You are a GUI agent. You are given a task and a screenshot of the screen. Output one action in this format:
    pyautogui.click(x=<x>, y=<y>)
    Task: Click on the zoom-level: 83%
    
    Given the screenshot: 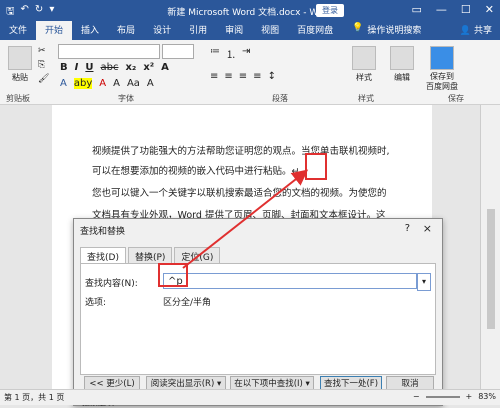 What is the action you would take?
    pyautogui.click(x=487, y=396)
    